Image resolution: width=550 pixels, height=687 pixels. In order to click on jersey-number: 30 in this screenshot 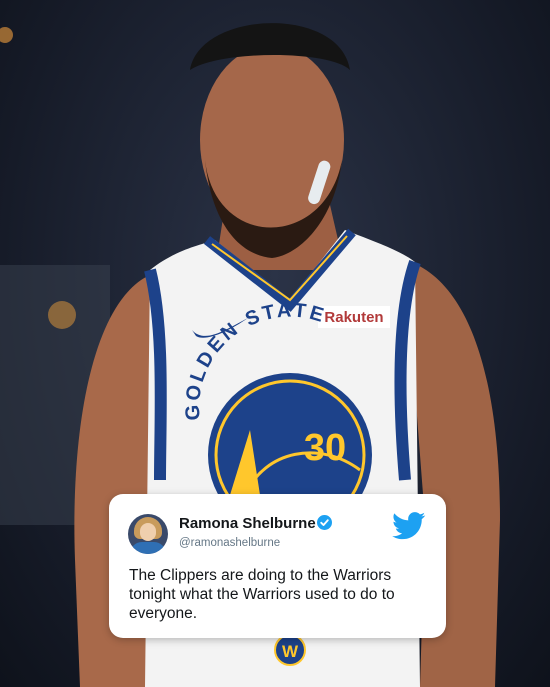, I will do `click(325, 448)`.